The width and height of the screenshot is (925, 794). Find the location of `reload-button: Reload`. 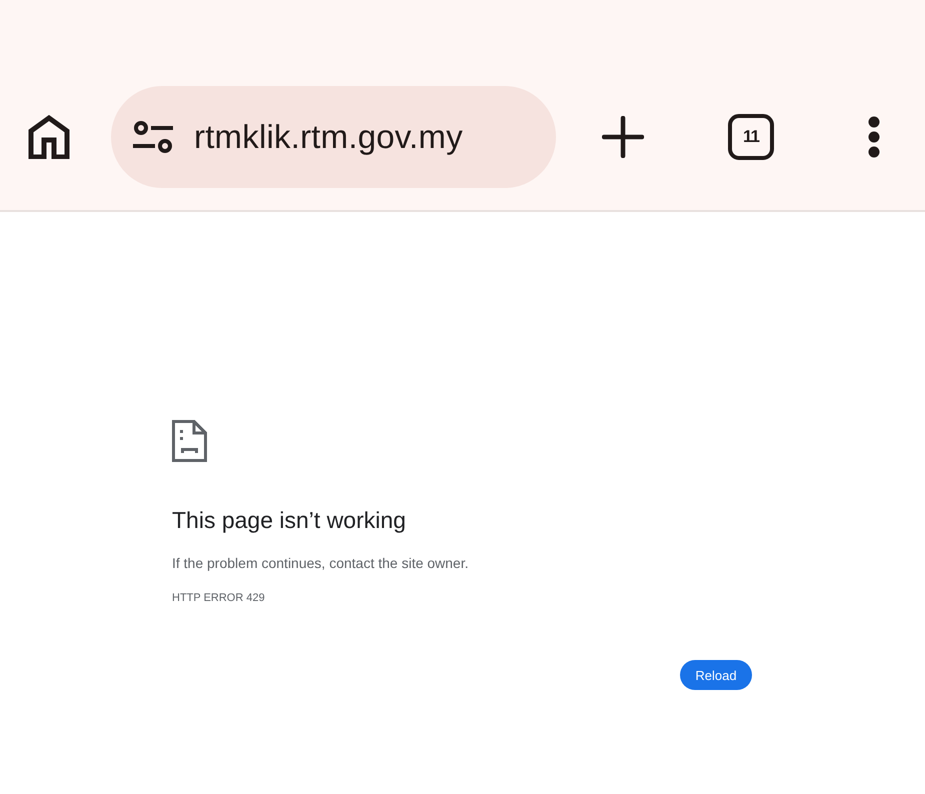

reload-button: Reload is located at coordinates (716, 675).